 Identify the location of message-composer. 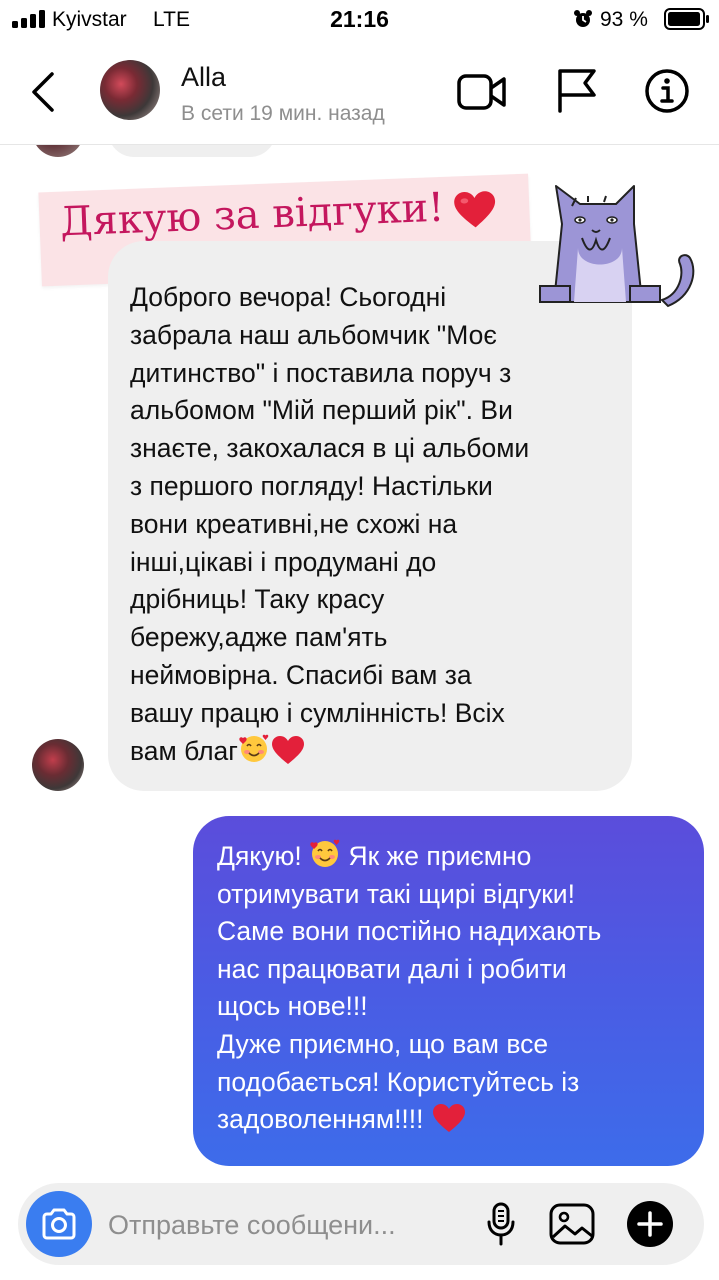
(361, 1224).